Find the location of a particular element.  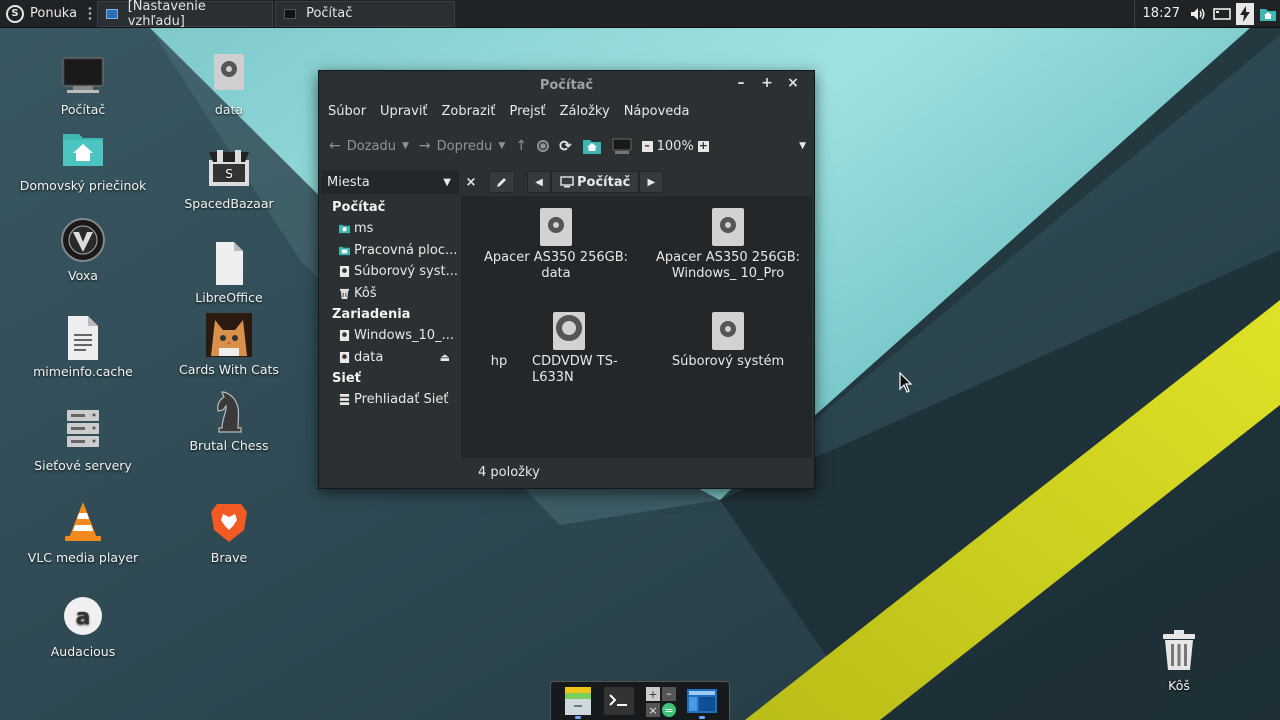

voxa-icon is located at coordinates (83, 242).